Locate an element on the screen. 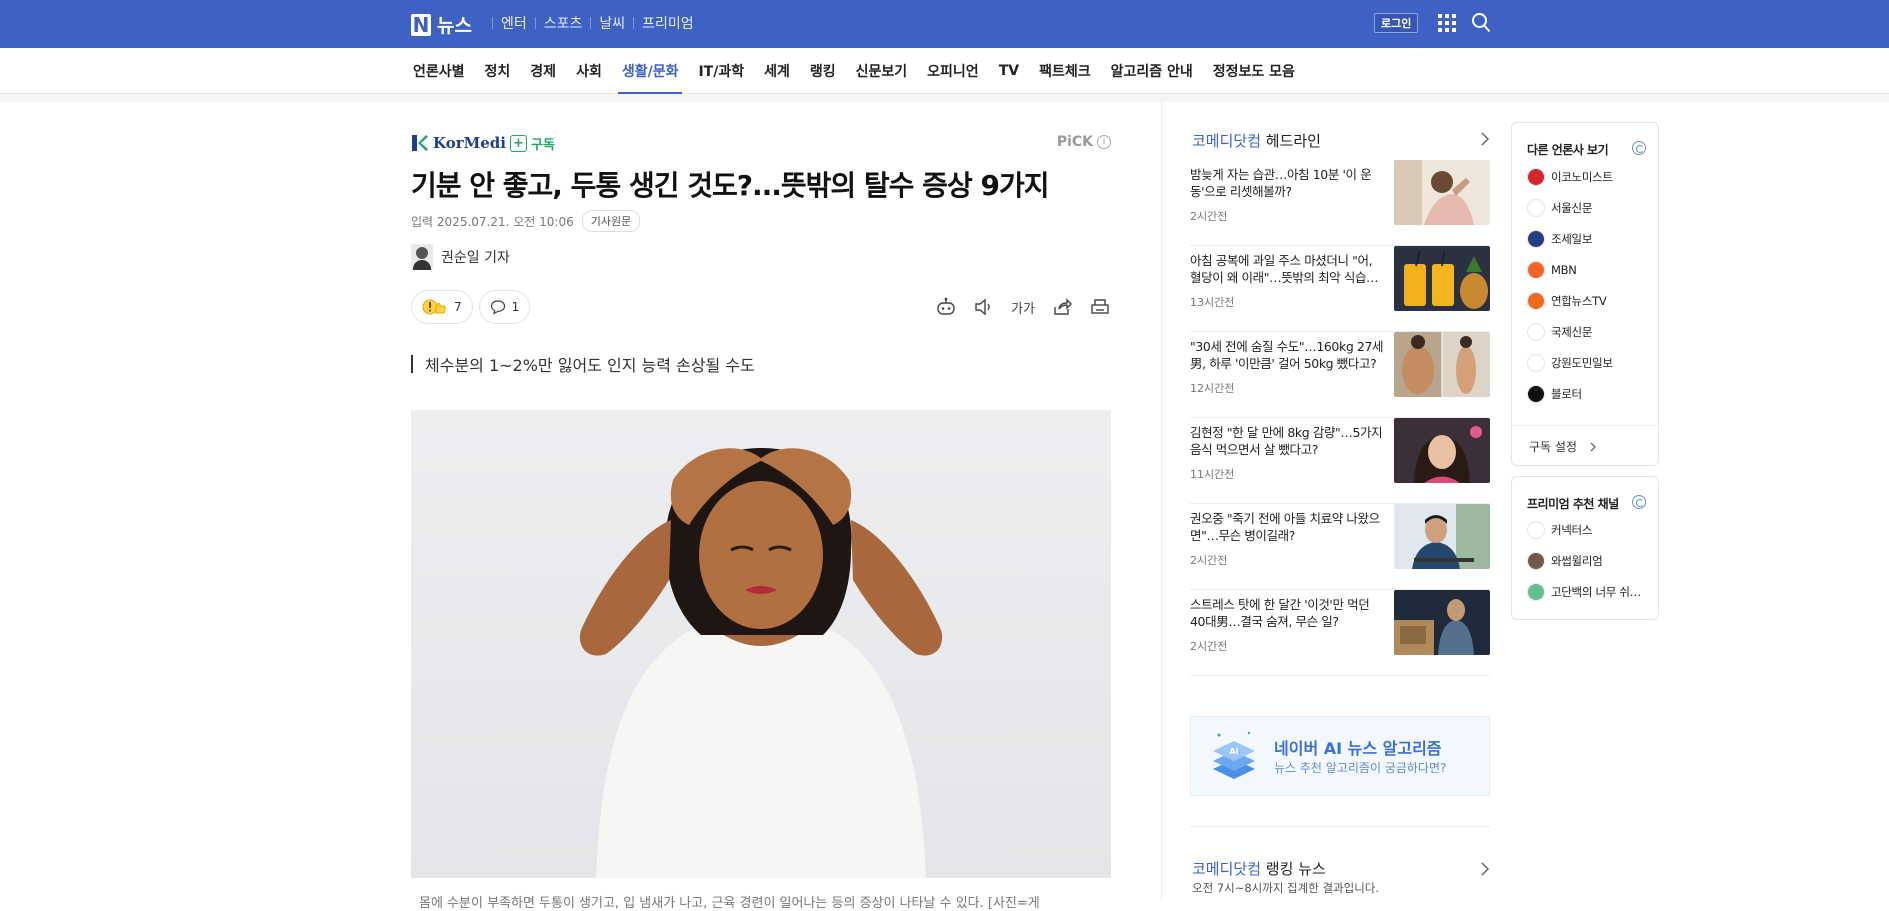  pick-label: PiCK is located at coordinates (1074, 142).